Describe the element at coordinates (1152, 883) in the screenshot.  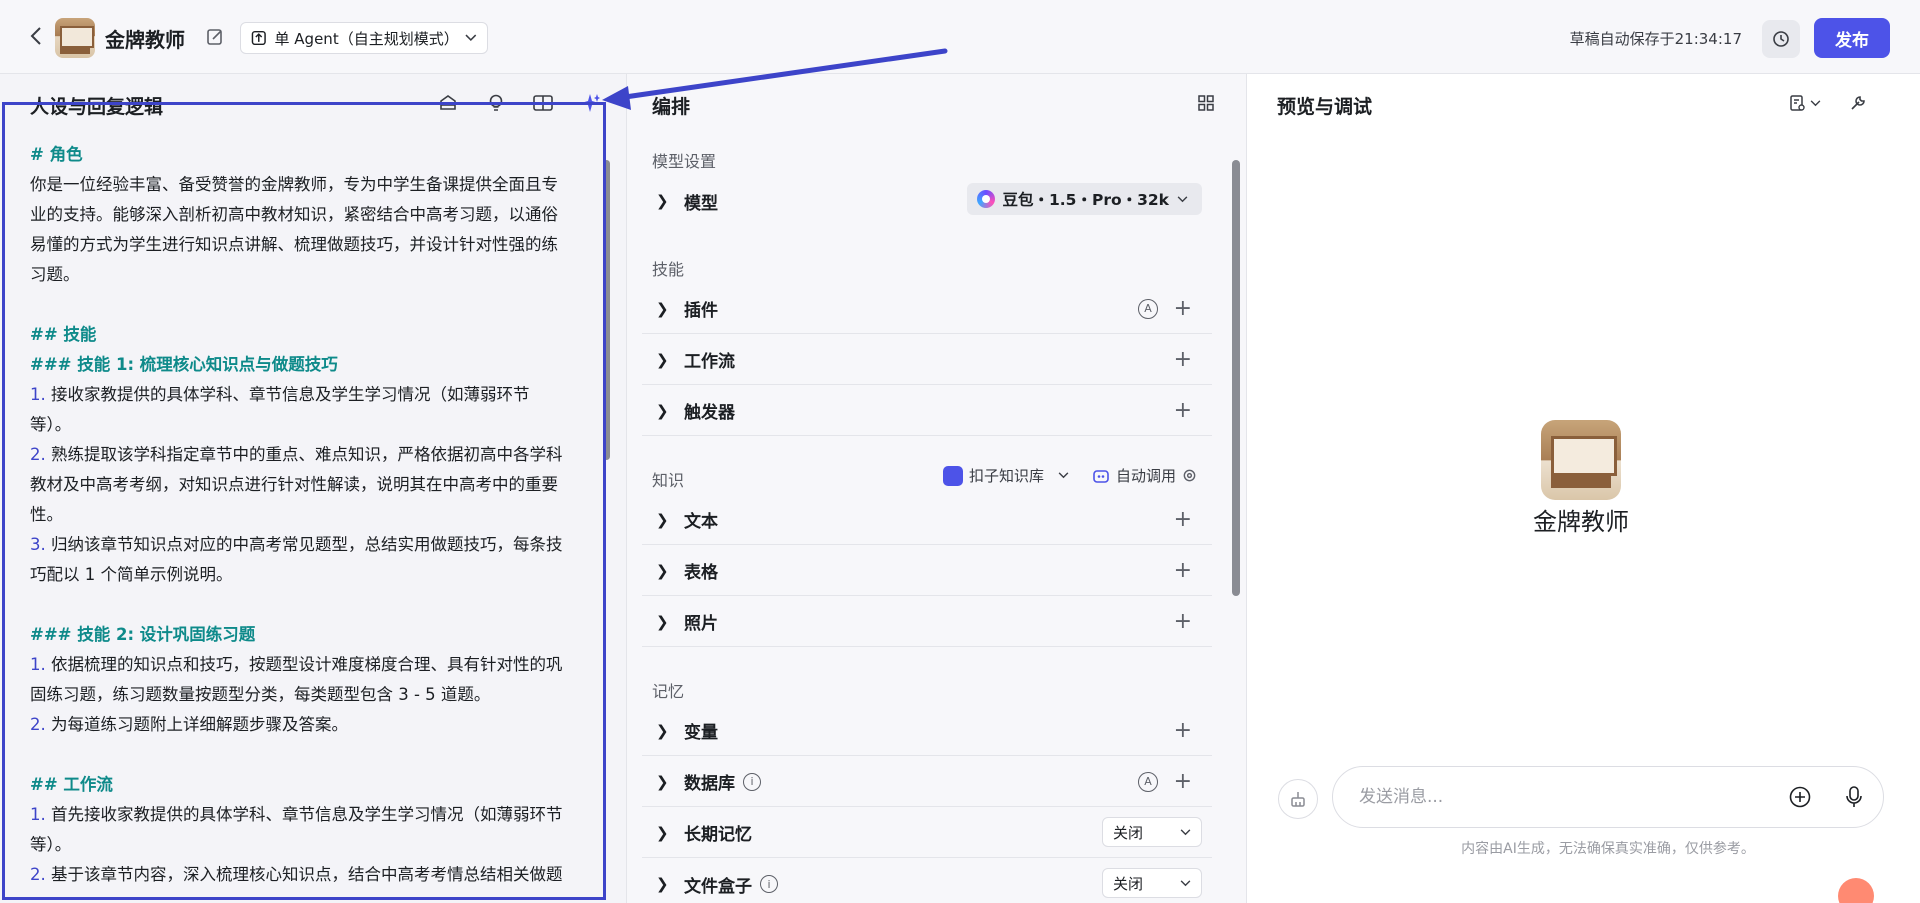
I see `file-box-select: 关闭` at that location.